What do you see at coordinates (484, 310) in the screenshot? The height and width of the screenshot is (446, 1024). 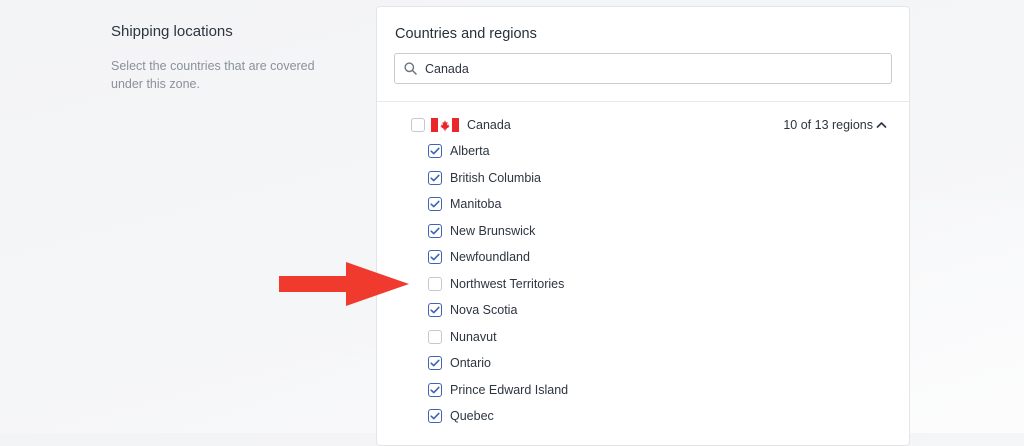 I see `region-label: Nova Scotia` at bounding box center [484, 310].